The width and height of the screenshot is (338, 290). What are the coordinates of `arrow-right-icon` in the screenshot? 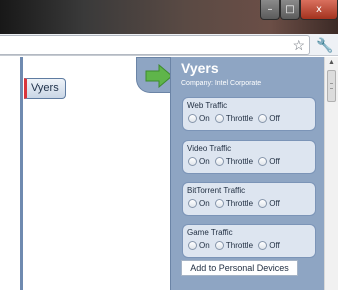 It's located at (159, 76).